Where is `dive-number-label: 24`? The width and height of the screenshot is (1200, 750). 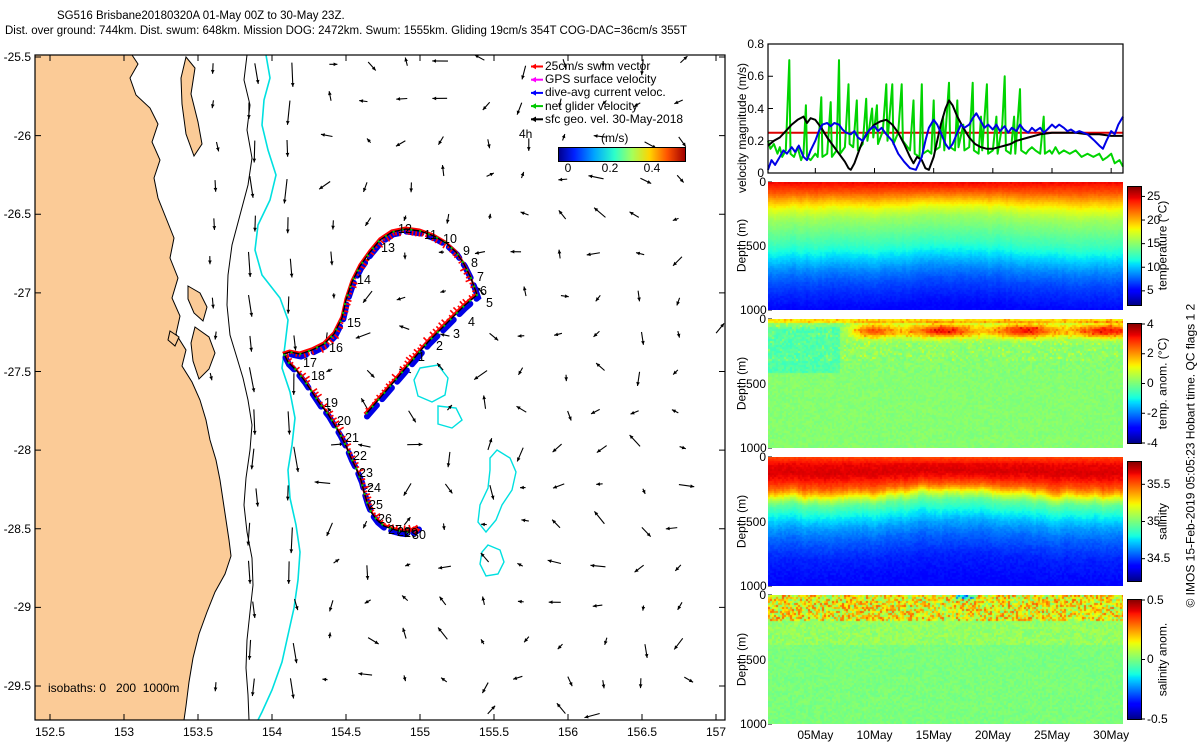
dive-number-label: 24 is located at coordinates (374, 488).